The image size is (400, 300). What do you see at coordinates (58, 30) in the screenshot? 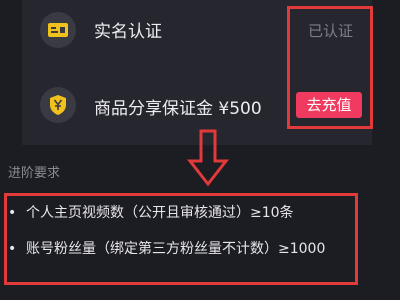
I see `id-card-icon` at bounding box center [58, 30].